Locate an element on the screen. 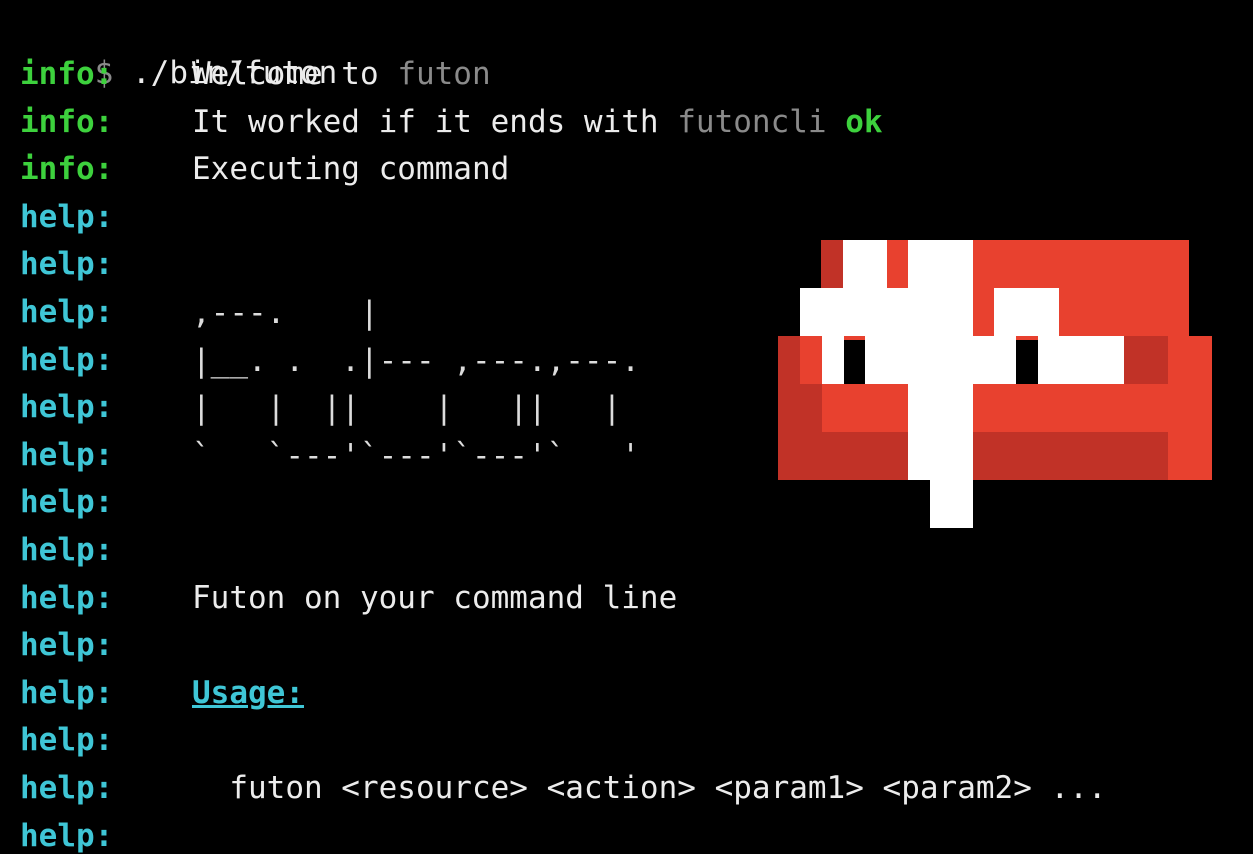 This screenshot has width=1253, height=854. couch-seat-shadow is located at coordinates (995, 456).